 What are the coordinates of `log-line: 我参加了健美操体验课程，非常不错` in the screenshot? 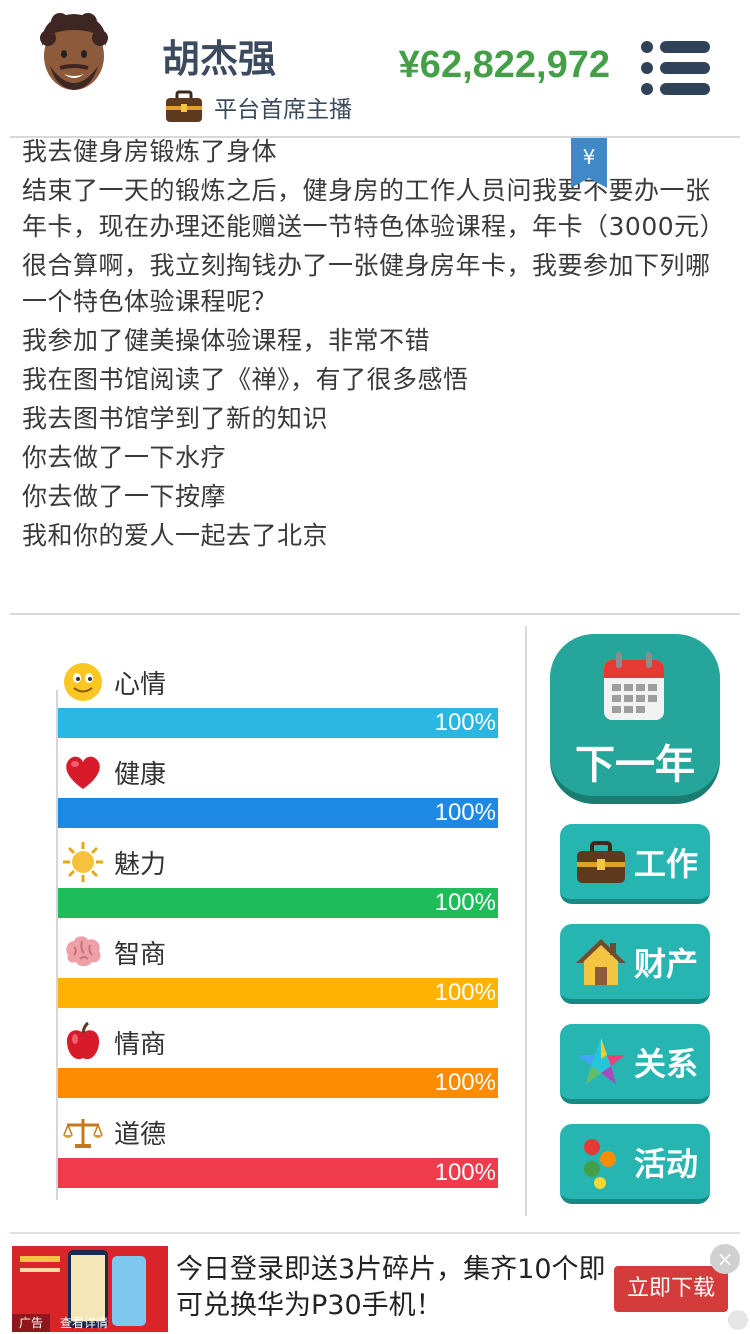 It's located at (226, 340).